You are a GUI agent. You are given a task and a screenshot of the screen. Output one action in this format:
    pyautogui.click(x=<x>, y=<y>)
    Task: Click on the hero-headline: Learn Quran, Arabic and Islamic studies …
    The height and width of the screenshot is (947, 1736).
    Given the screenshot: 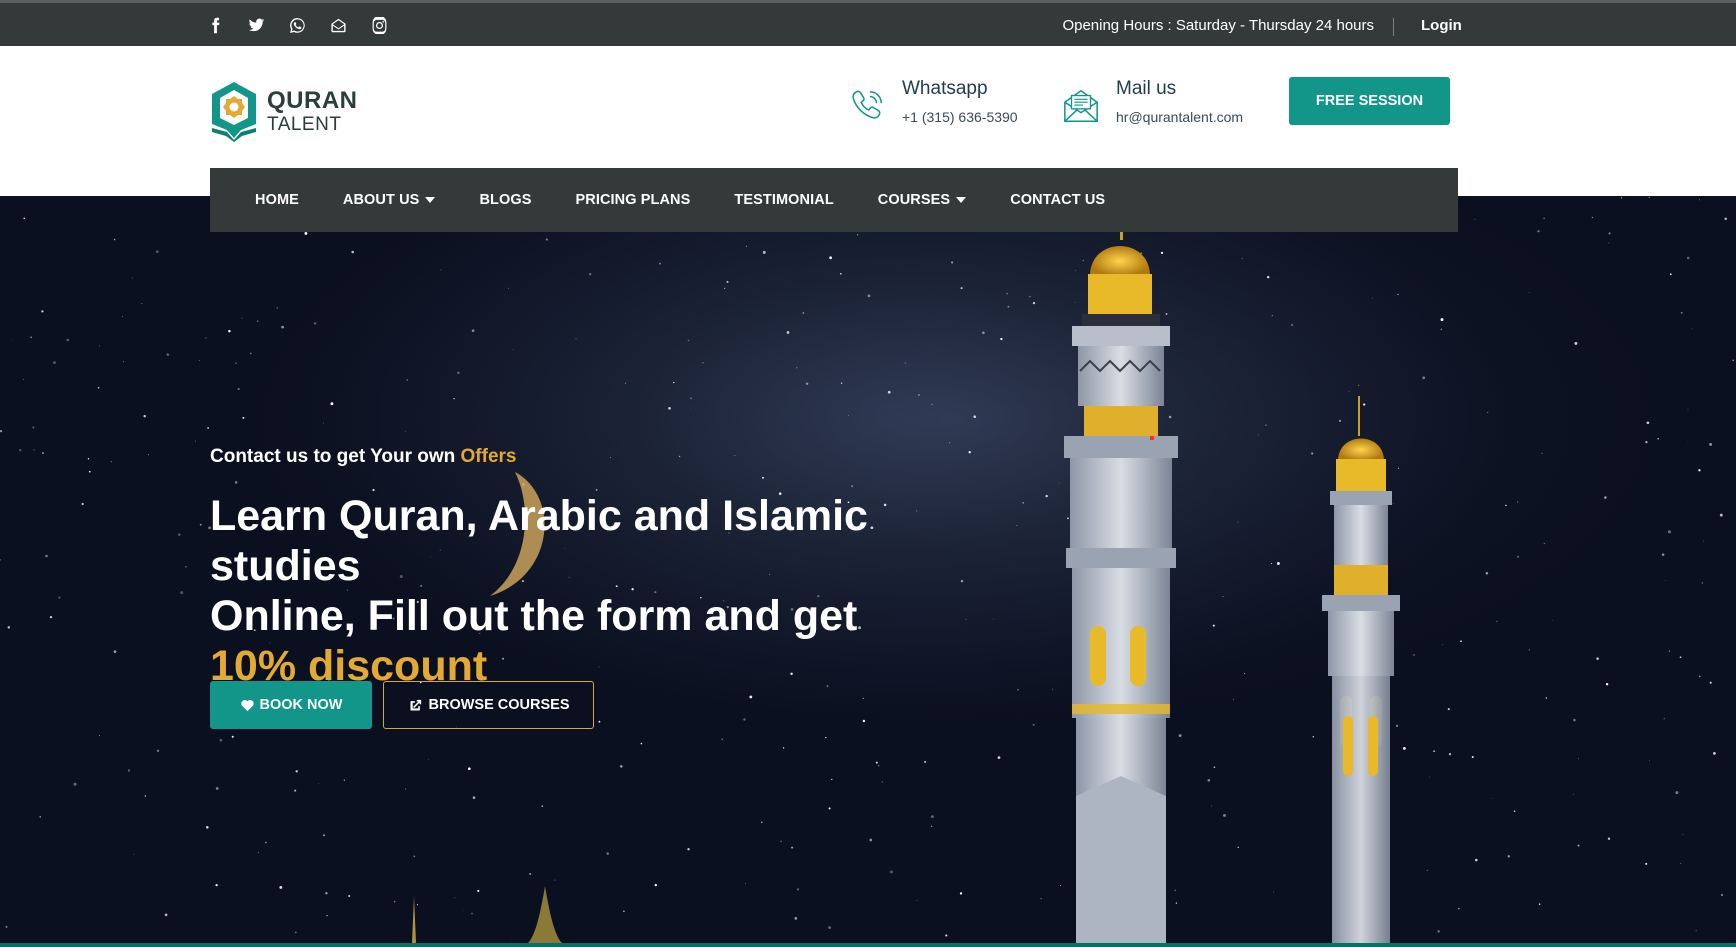 What is the action you would take?
    pyautogui.click(x=620, y=591)
    